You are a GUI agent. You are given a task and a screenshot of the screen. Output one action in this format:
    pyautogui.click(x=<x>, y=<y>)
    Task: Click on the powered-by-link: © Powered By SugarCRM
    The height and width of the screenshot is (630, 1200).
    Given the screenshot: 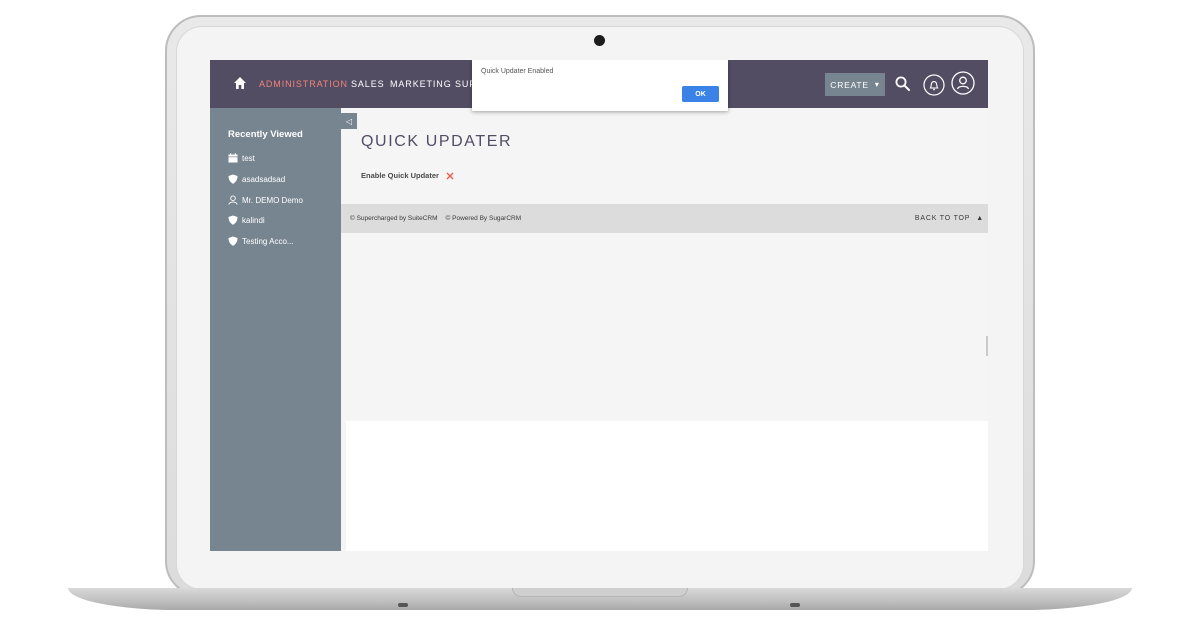 What is the action you would take?
    pyautogui.click(x=484, y=218)
    